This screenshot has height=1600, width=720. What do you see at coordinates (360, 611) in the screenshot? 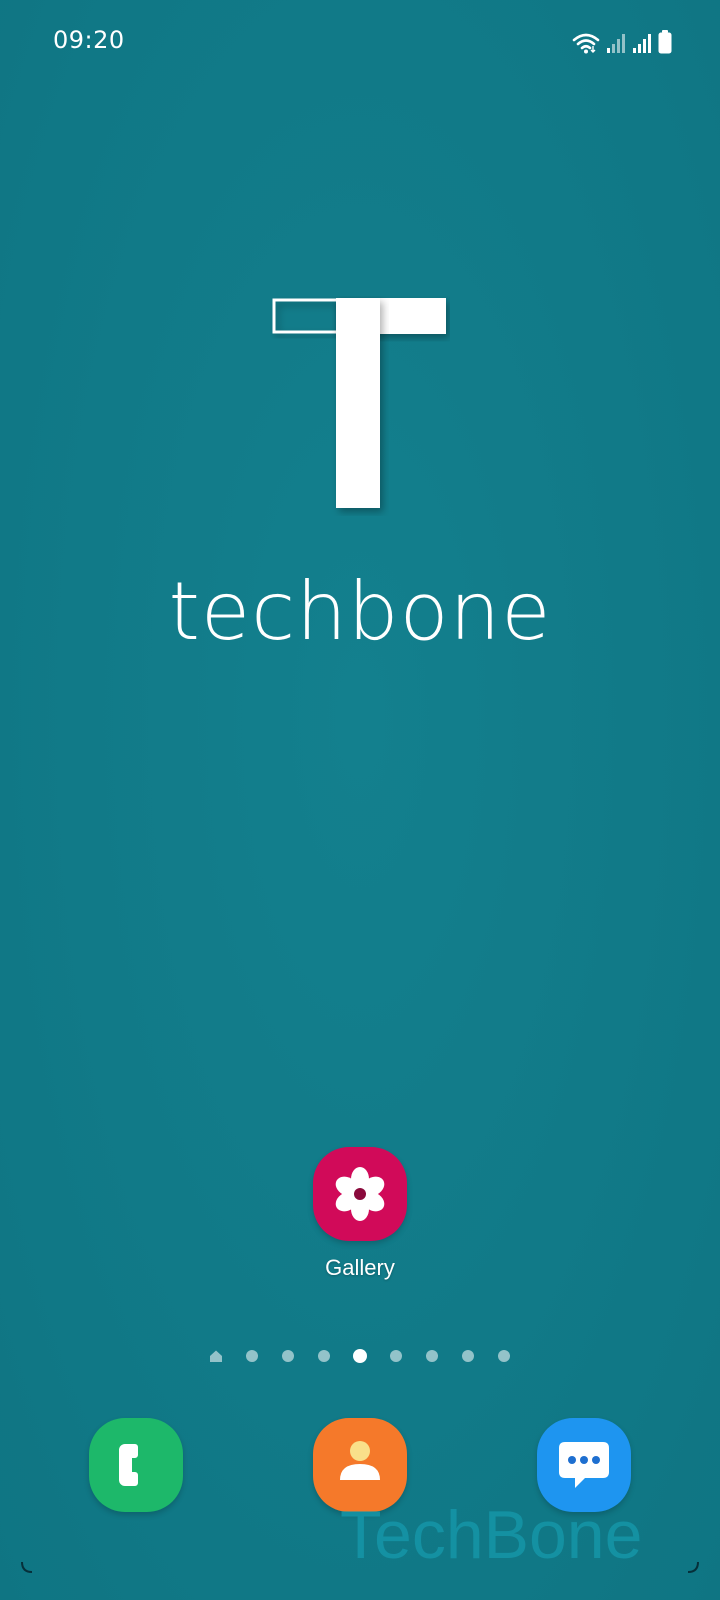
I see `wallpaper-brand-text: techbone` at bounding box center [360, 611].